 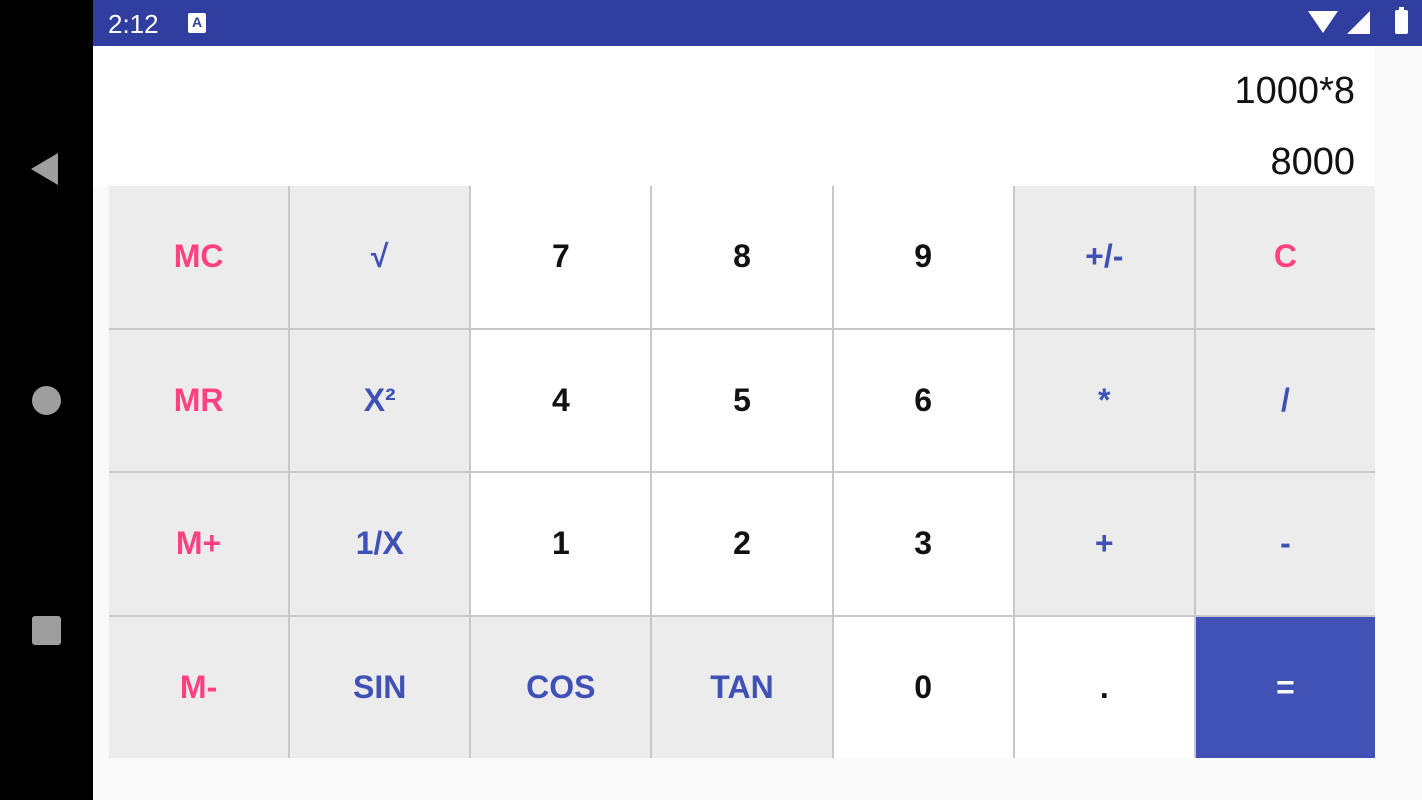 I want to click on signal-icon, so click(x=1358, y=22).